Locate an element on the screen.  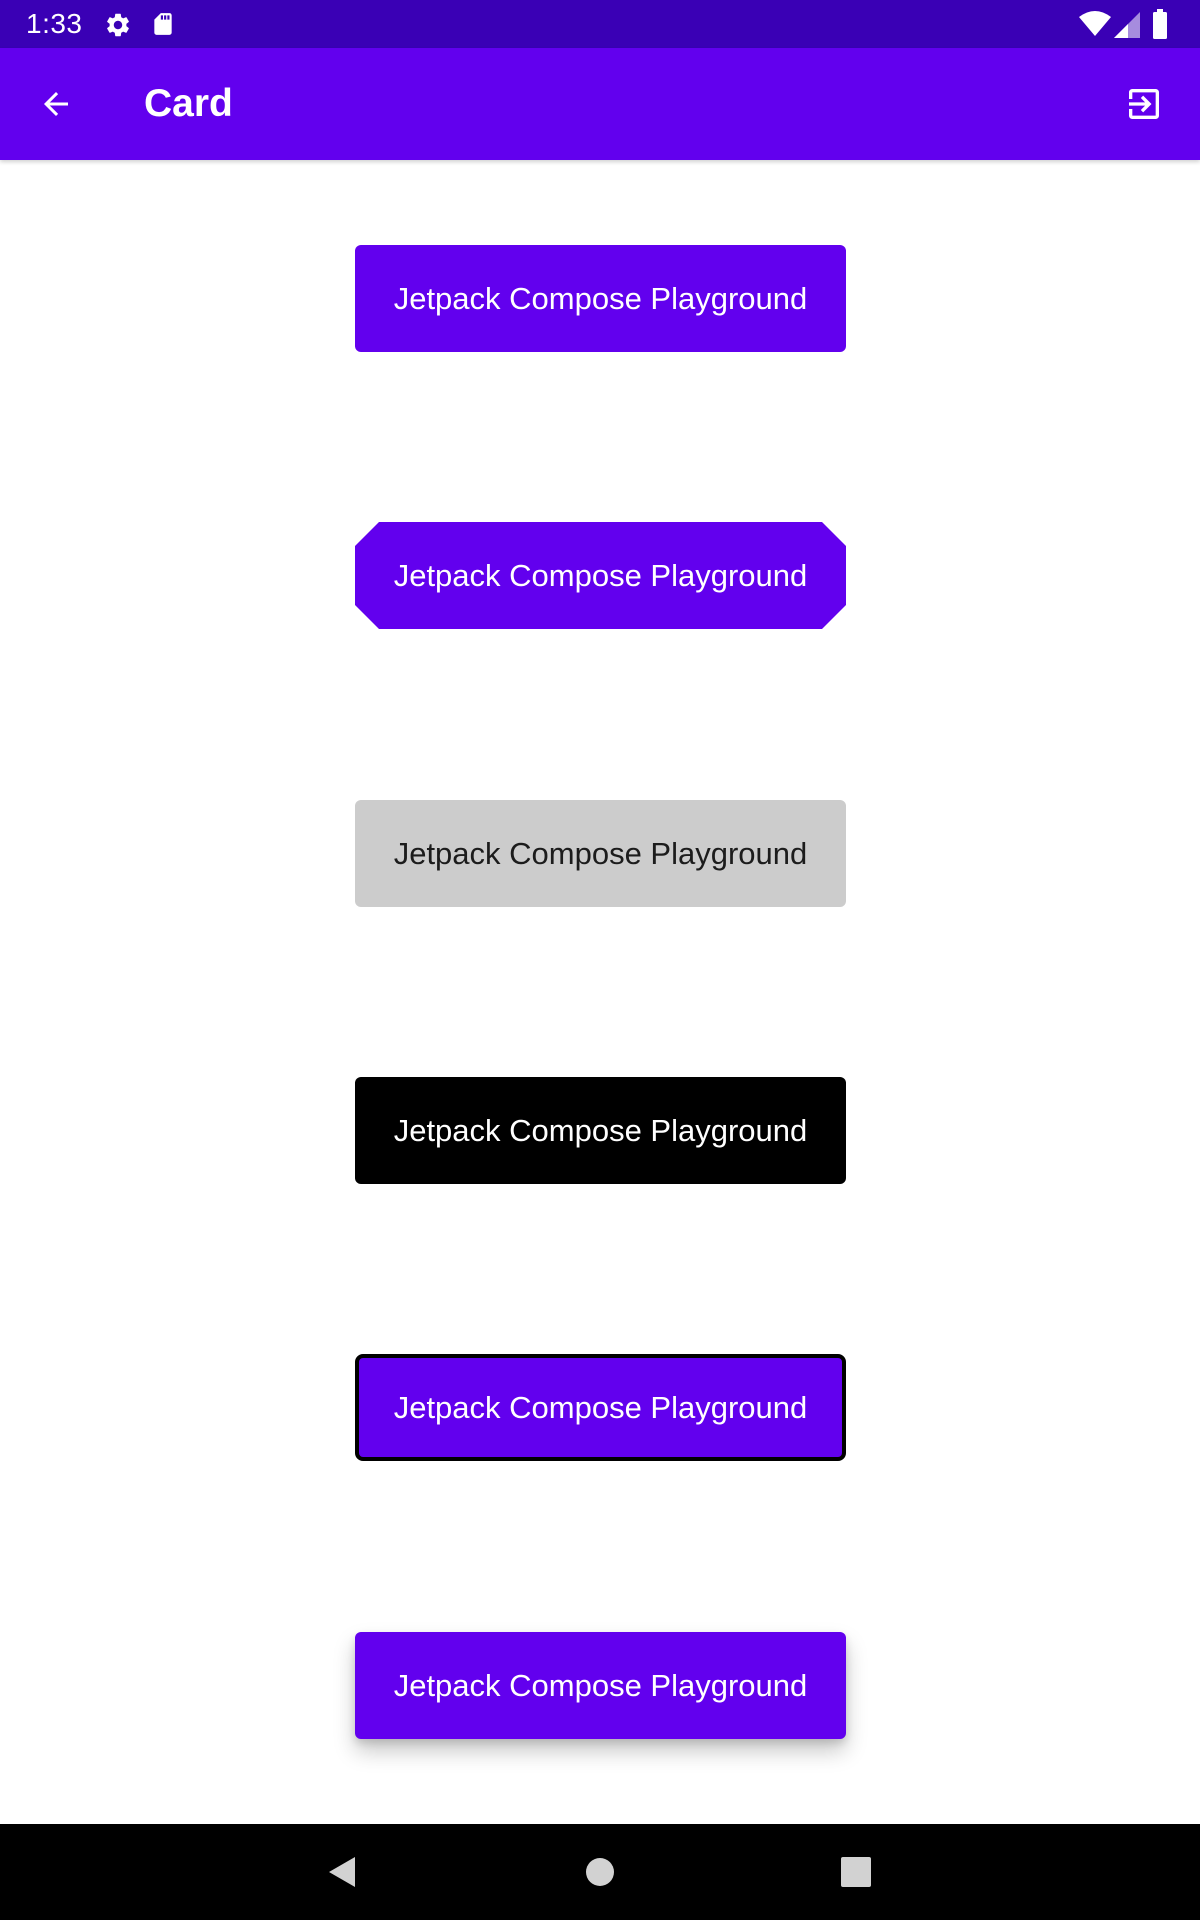
arrow-back-icon is located at coordinates (56, 104).